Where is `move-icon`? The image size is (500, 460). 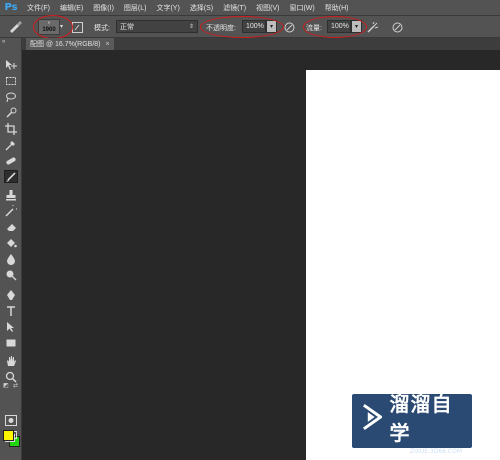 move-icon is located at coordinates (11, 64).